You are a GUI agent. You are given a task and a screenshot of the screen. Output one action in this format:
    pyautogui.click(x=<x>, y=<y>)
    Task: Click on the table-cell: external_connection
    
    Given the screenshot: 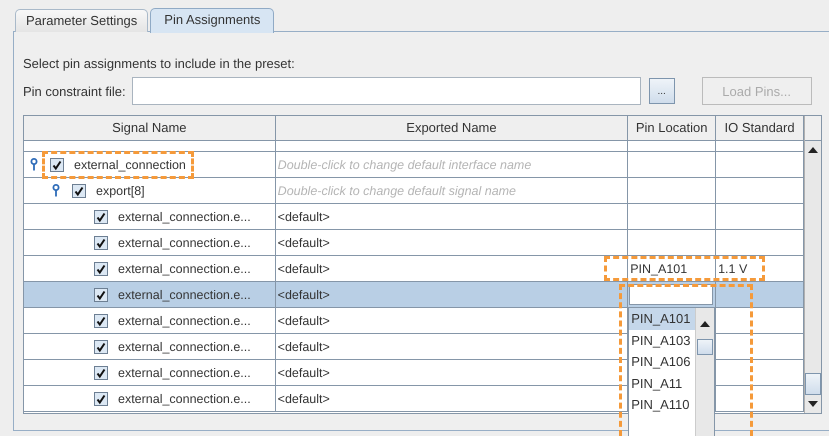 What is the action you would take?
    pyautogui.click(x=150, y=164)
    